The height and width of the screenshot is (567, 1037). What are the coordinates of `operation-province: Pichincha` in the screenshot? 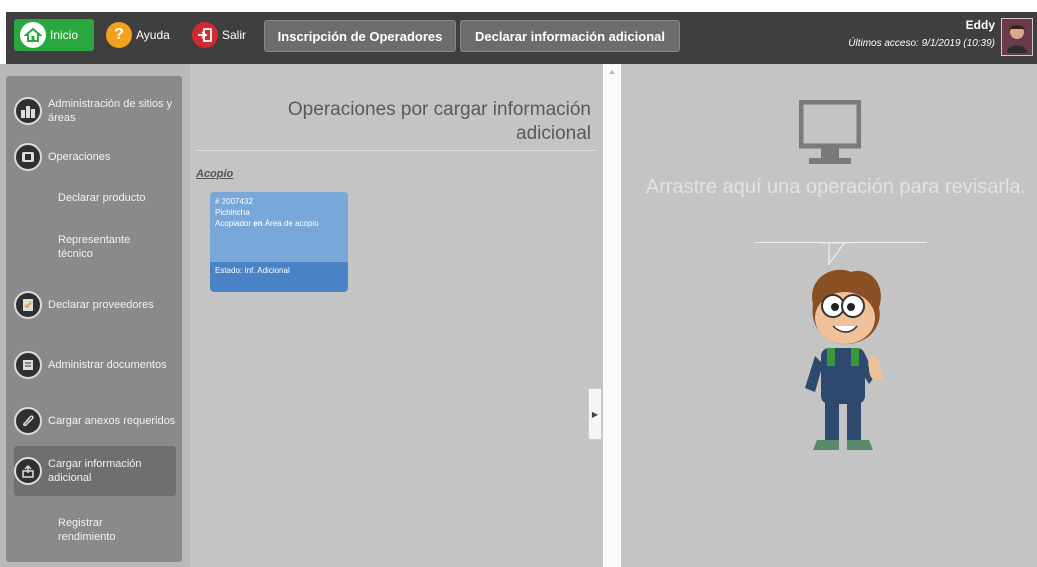 It's located at (232, 212).